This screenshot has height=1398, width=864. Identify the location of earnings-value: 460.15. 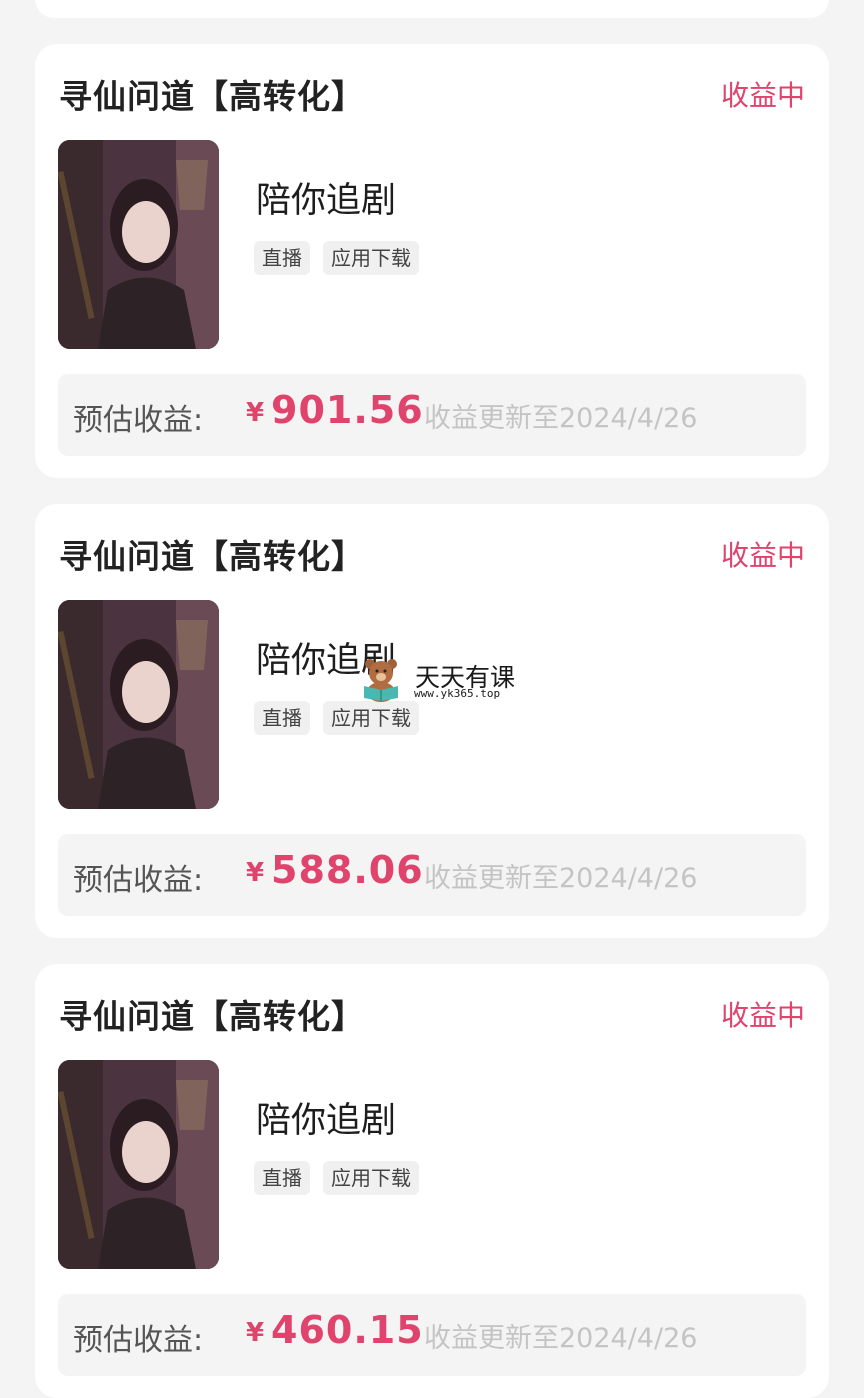
(347, 1330).